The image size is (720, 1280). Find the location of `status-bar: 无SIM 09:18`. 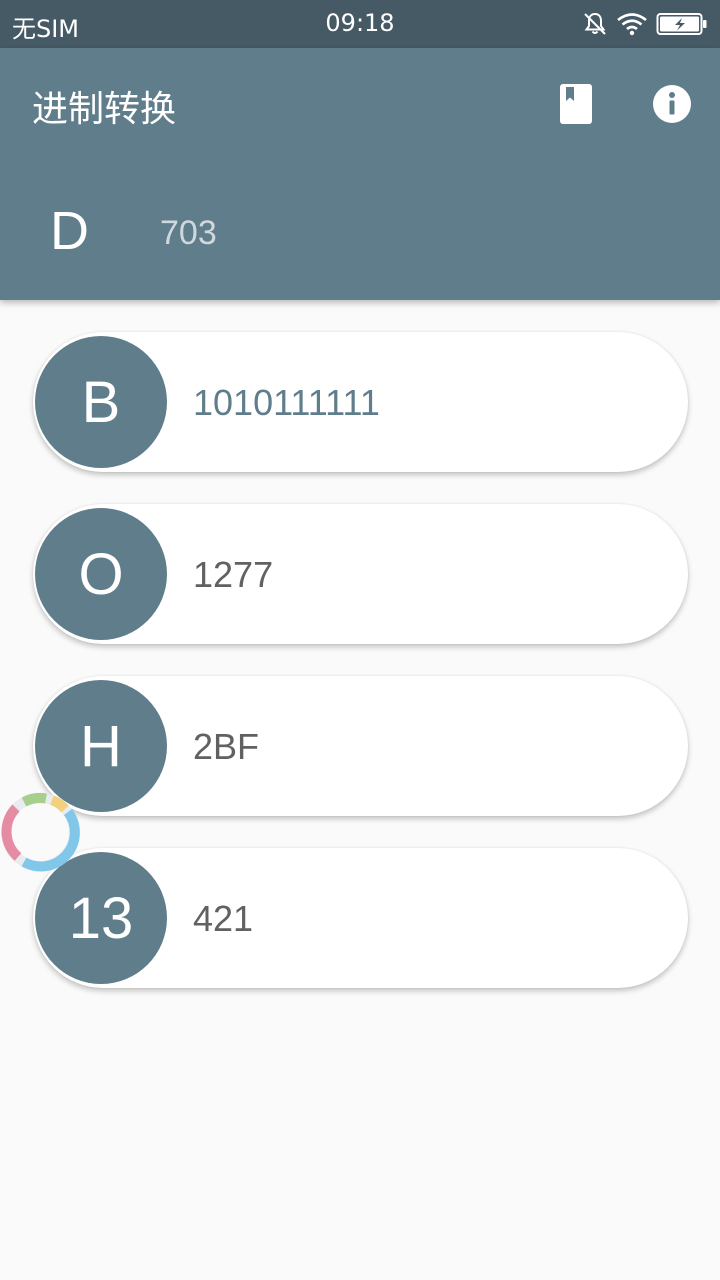

status-bar: 无SIM 09:18 is located at coordinates (360, 24).